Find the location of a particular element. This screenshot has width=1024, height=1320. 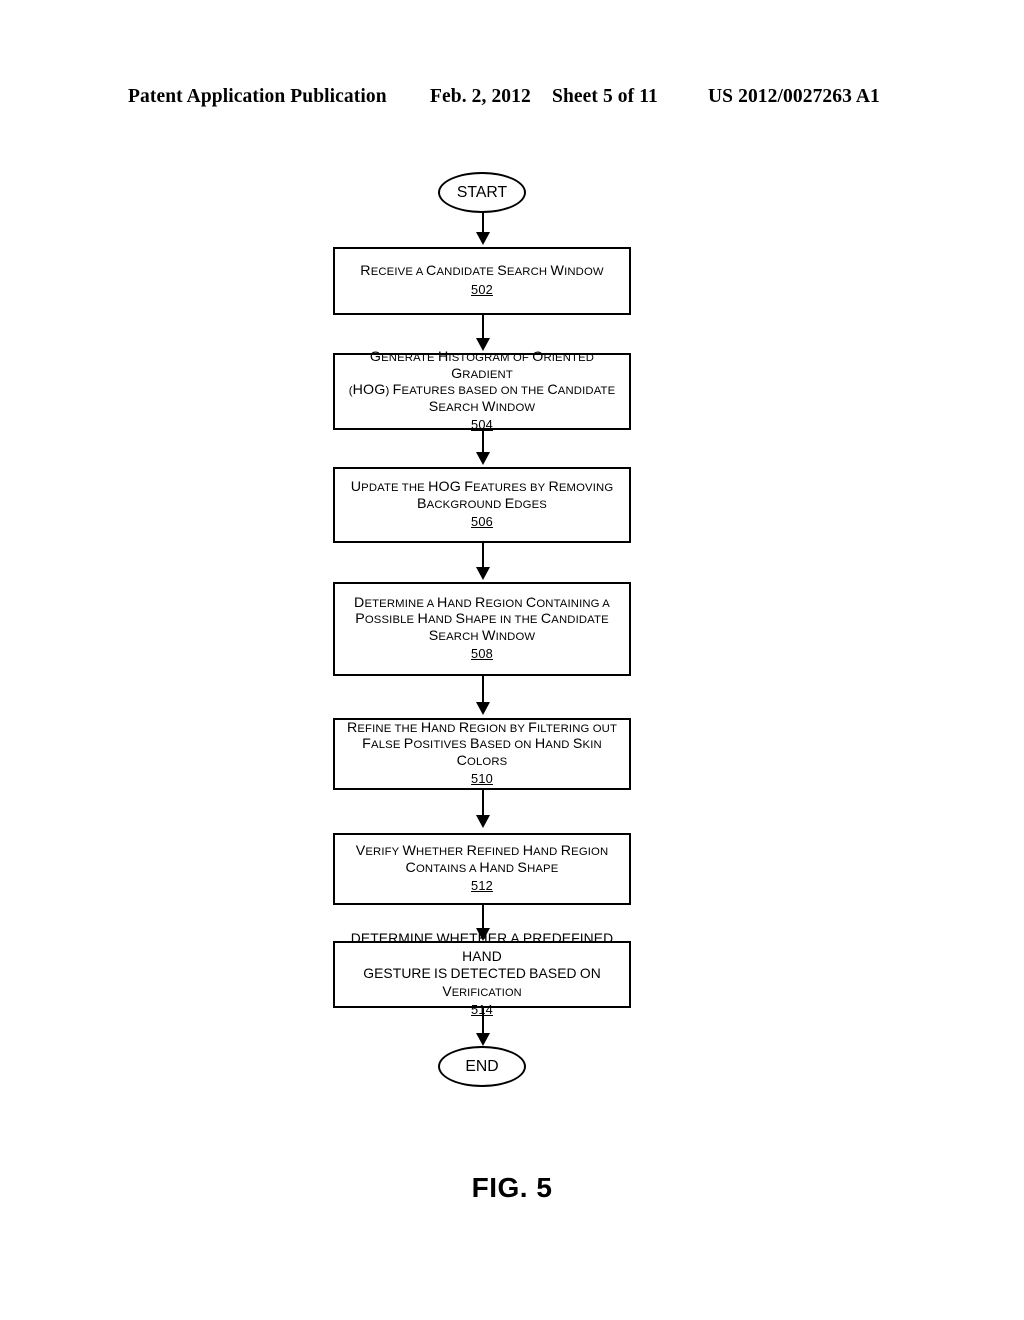

step-508-ref: 508 is located at coordinates (482, 654).